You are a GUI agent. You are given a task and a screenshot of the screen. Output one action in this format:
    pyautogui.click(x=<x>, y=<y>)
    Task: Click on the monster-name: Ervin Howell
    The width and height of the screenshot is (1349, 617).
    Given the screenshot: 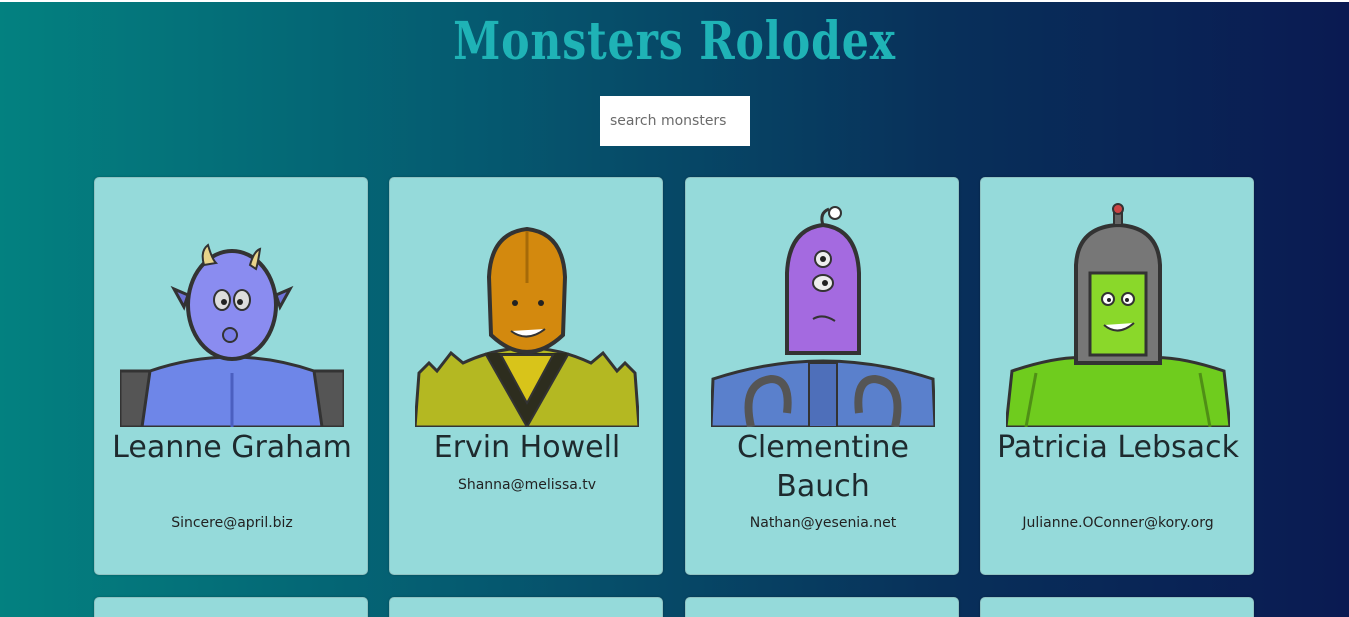 What is the action you would take?
    pyautogui.click(x=527, y=447)
    